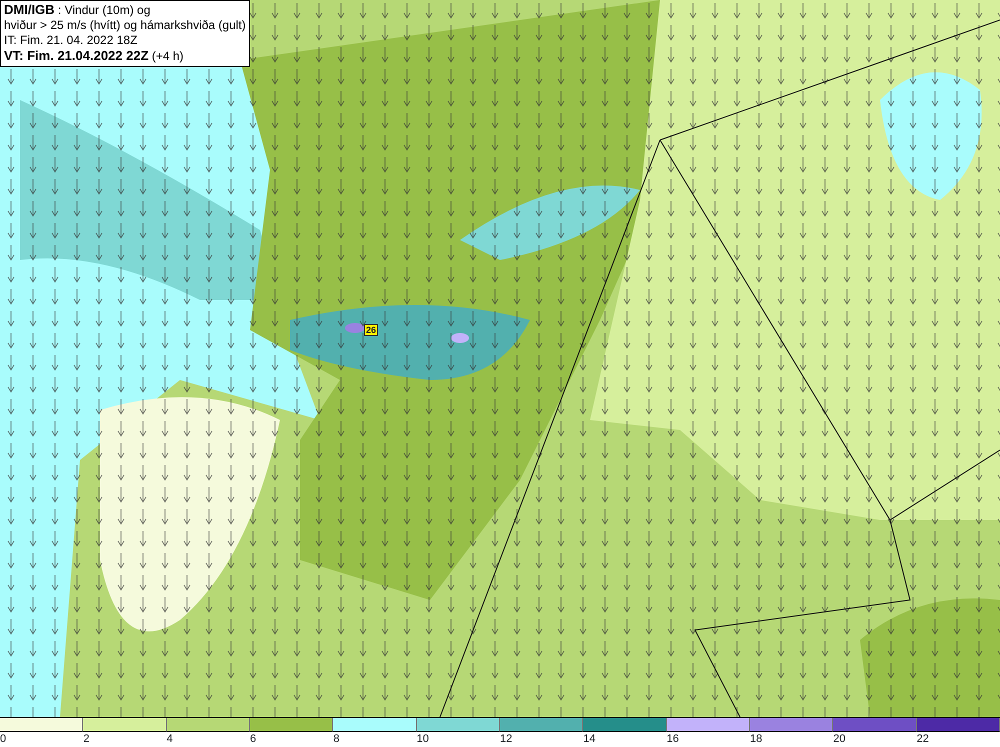  I want to click on legend-label: 20, so click(839, 739).